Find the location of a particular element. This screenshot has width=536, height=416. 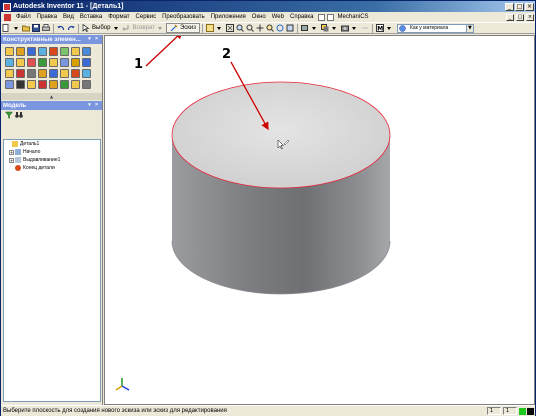

doc-minimize-button: _ is located at coordinates (510, 17).